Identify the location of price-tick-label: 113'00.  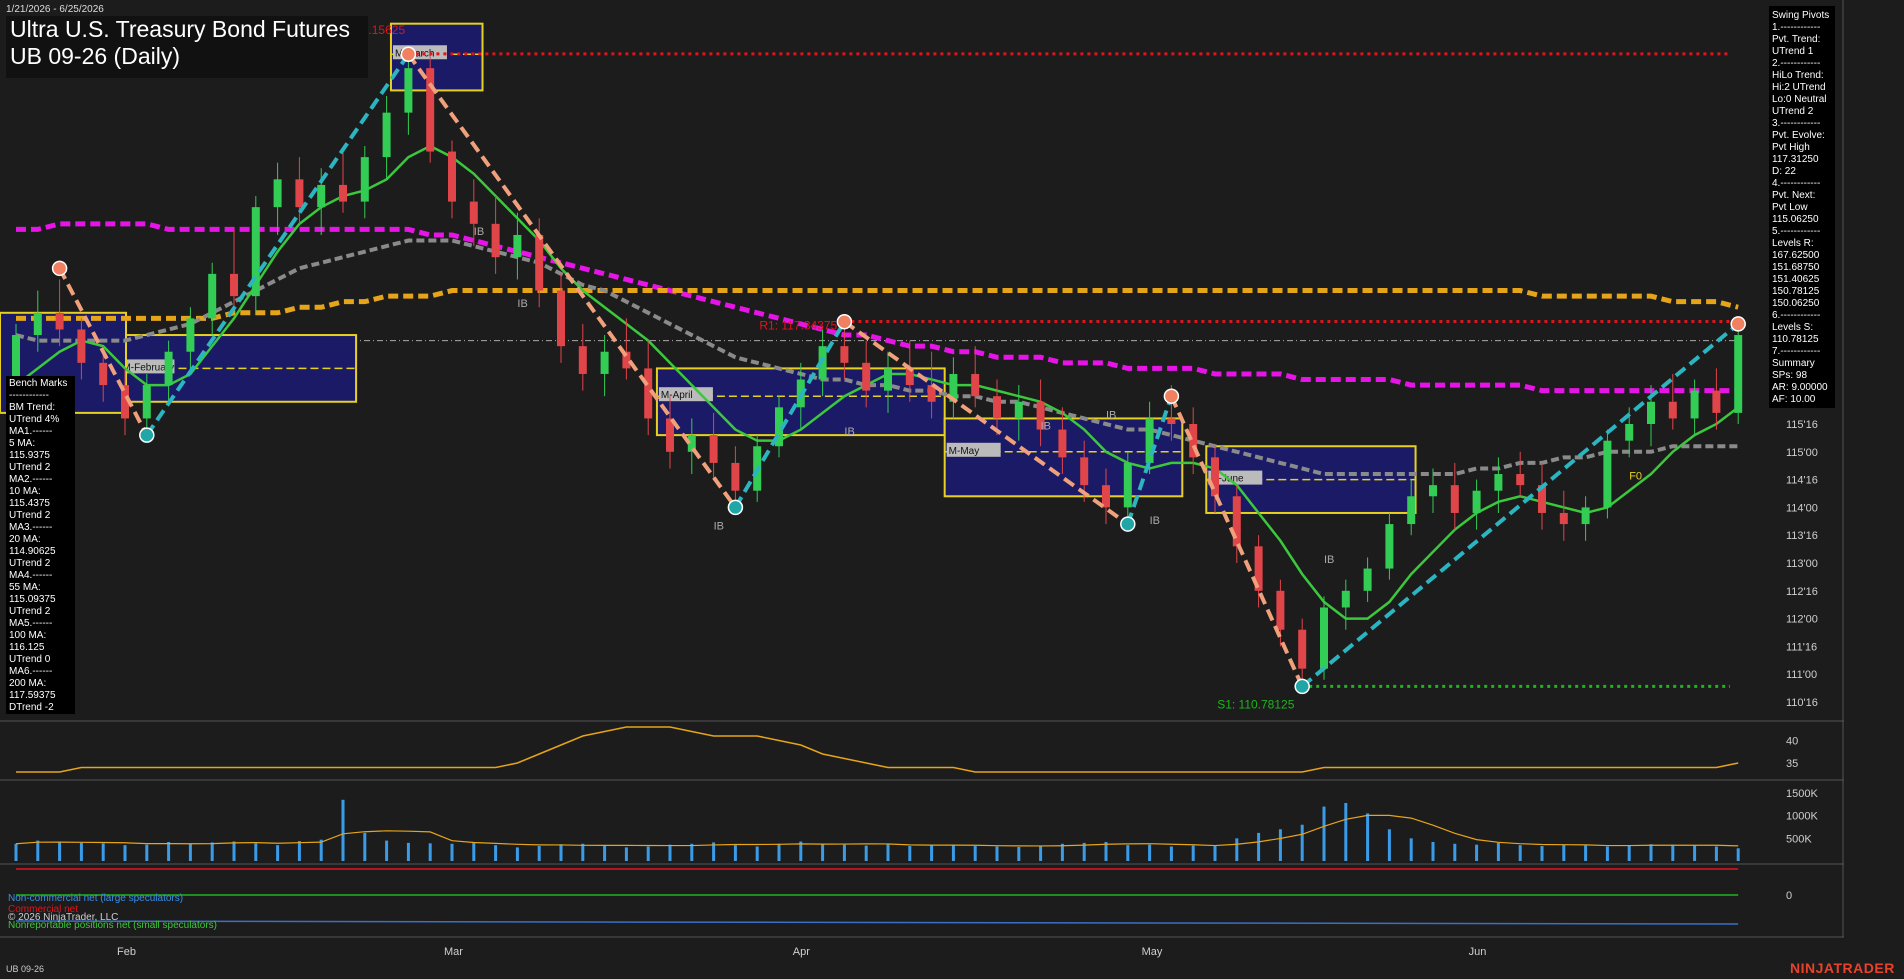
(1802, 564).